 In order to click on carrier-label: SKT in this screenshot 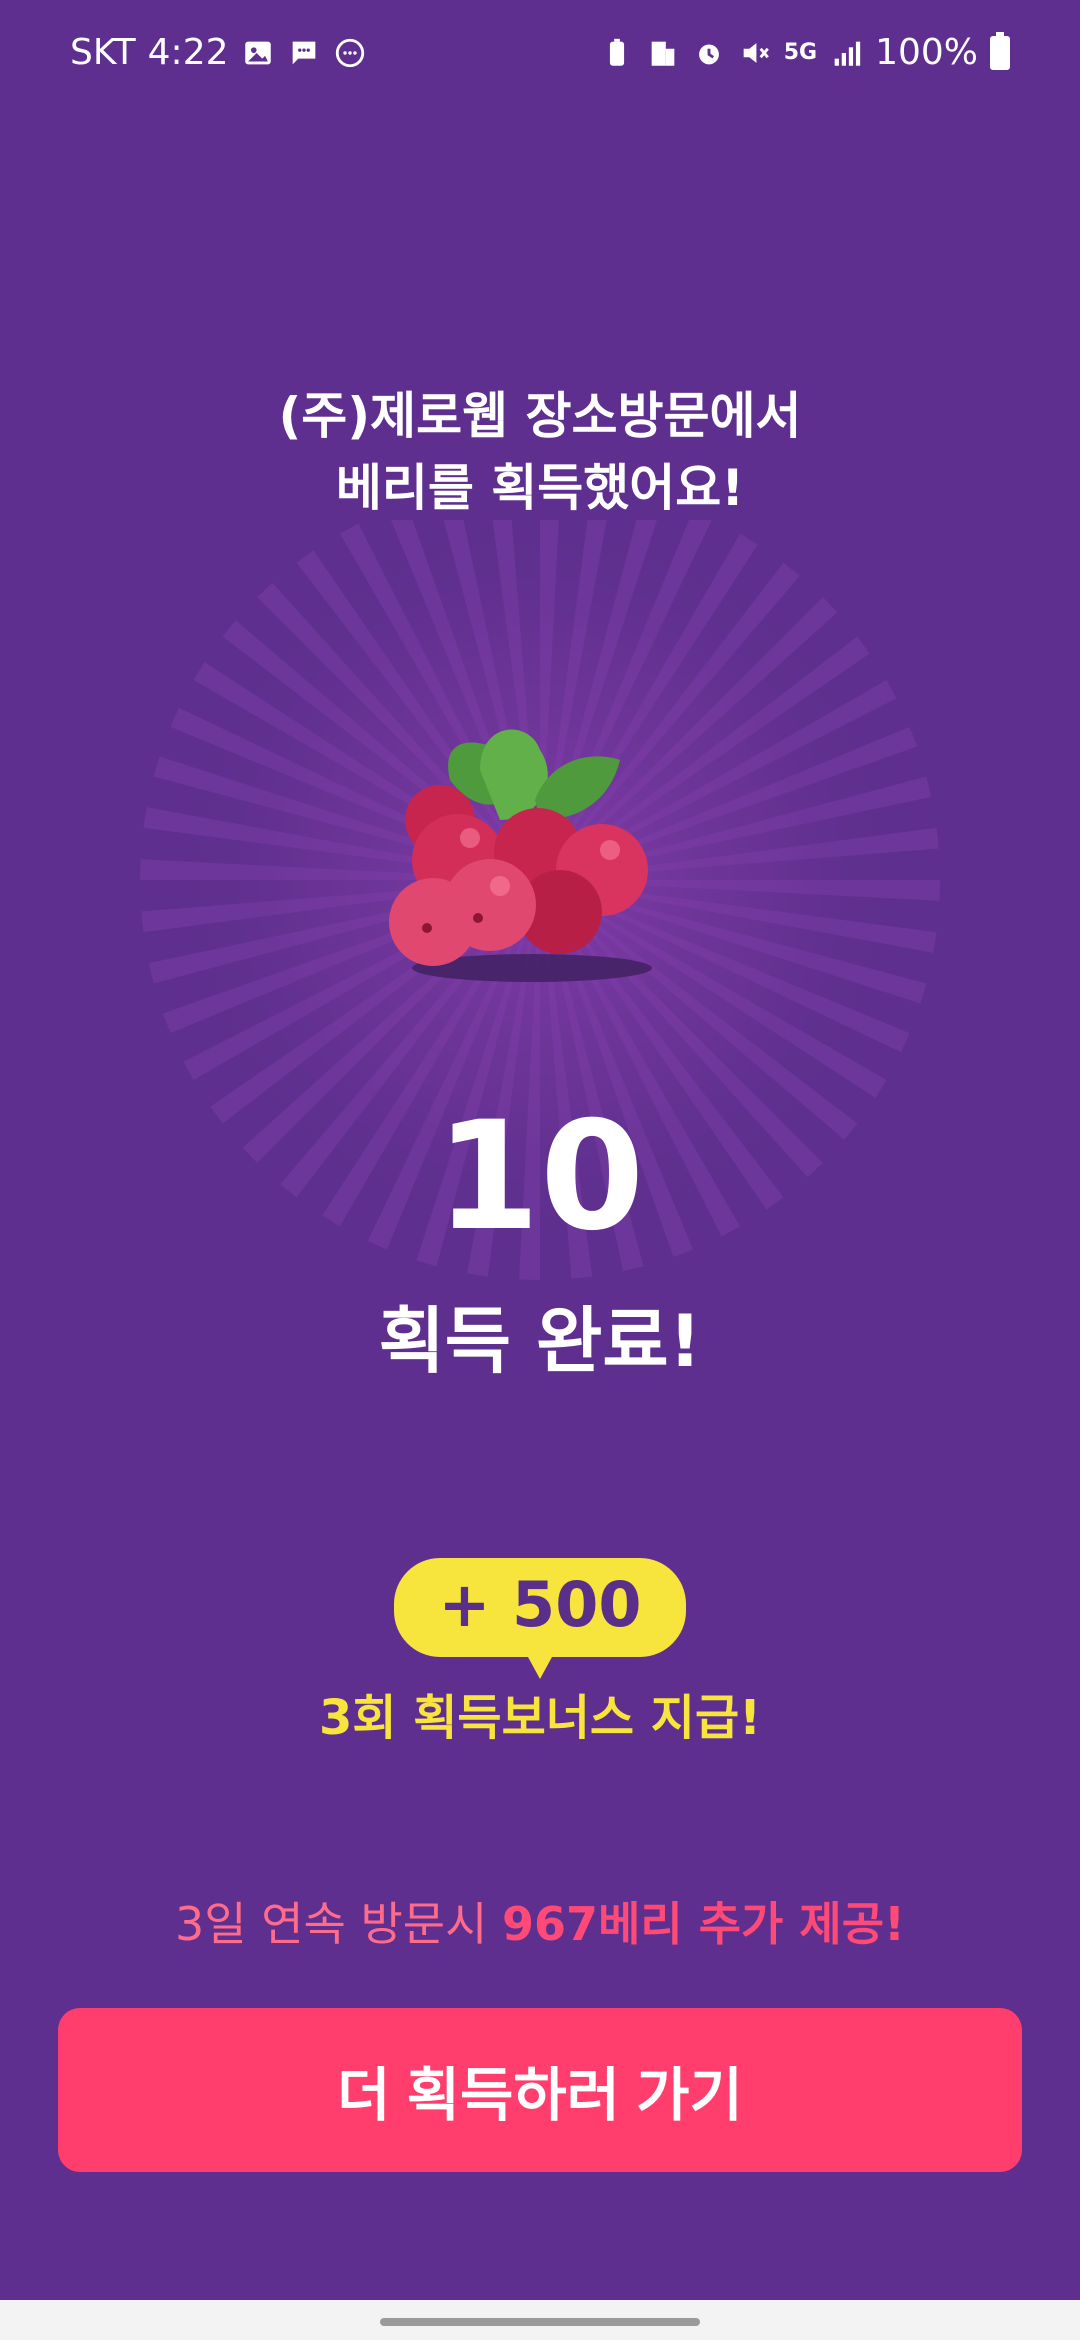, I will do `click(103, 52)`.